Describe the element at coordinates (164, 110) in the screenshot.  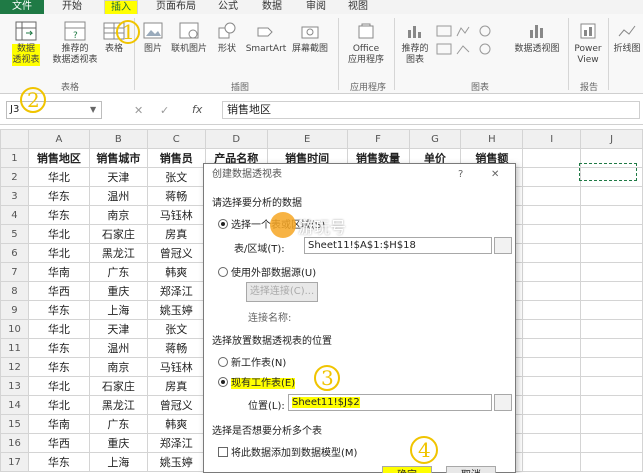
I see `enter-icon: ✓` at that location.